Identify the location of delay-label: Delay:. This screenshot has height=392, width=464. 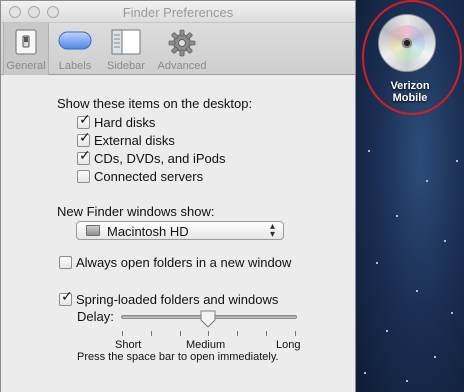
(95, 316).